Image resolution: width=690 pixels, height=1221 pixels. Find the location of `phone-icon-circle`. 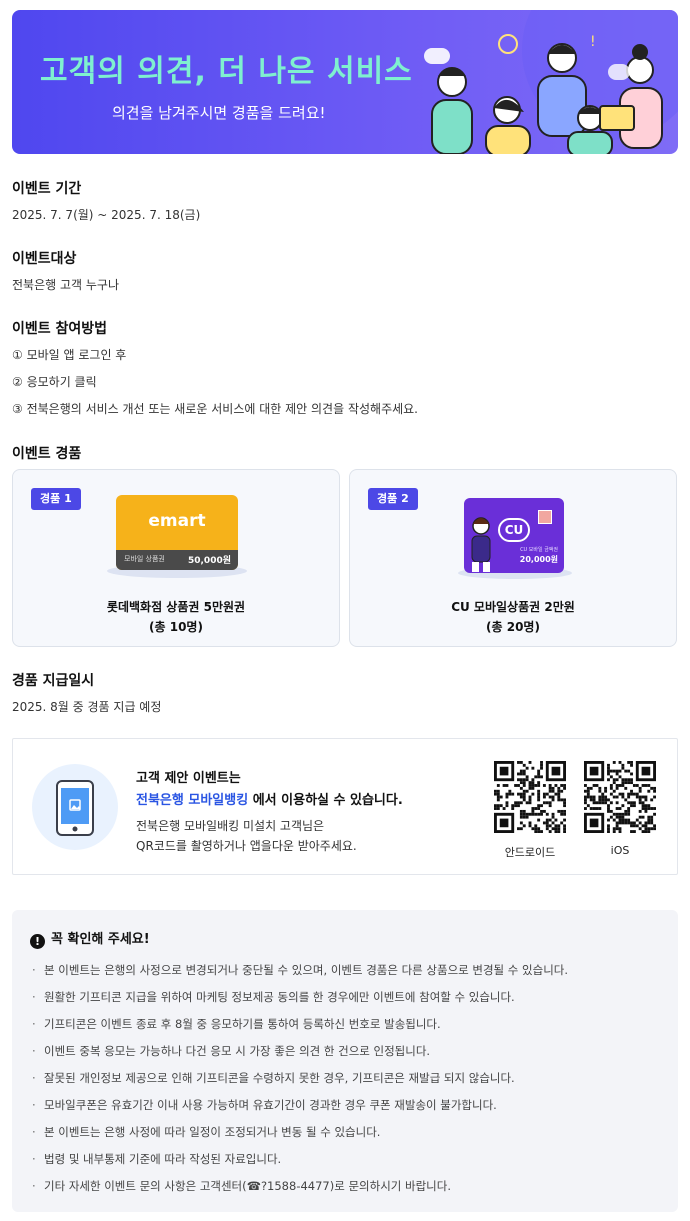

phone-icon-circle is located at coordinates (75, 807).